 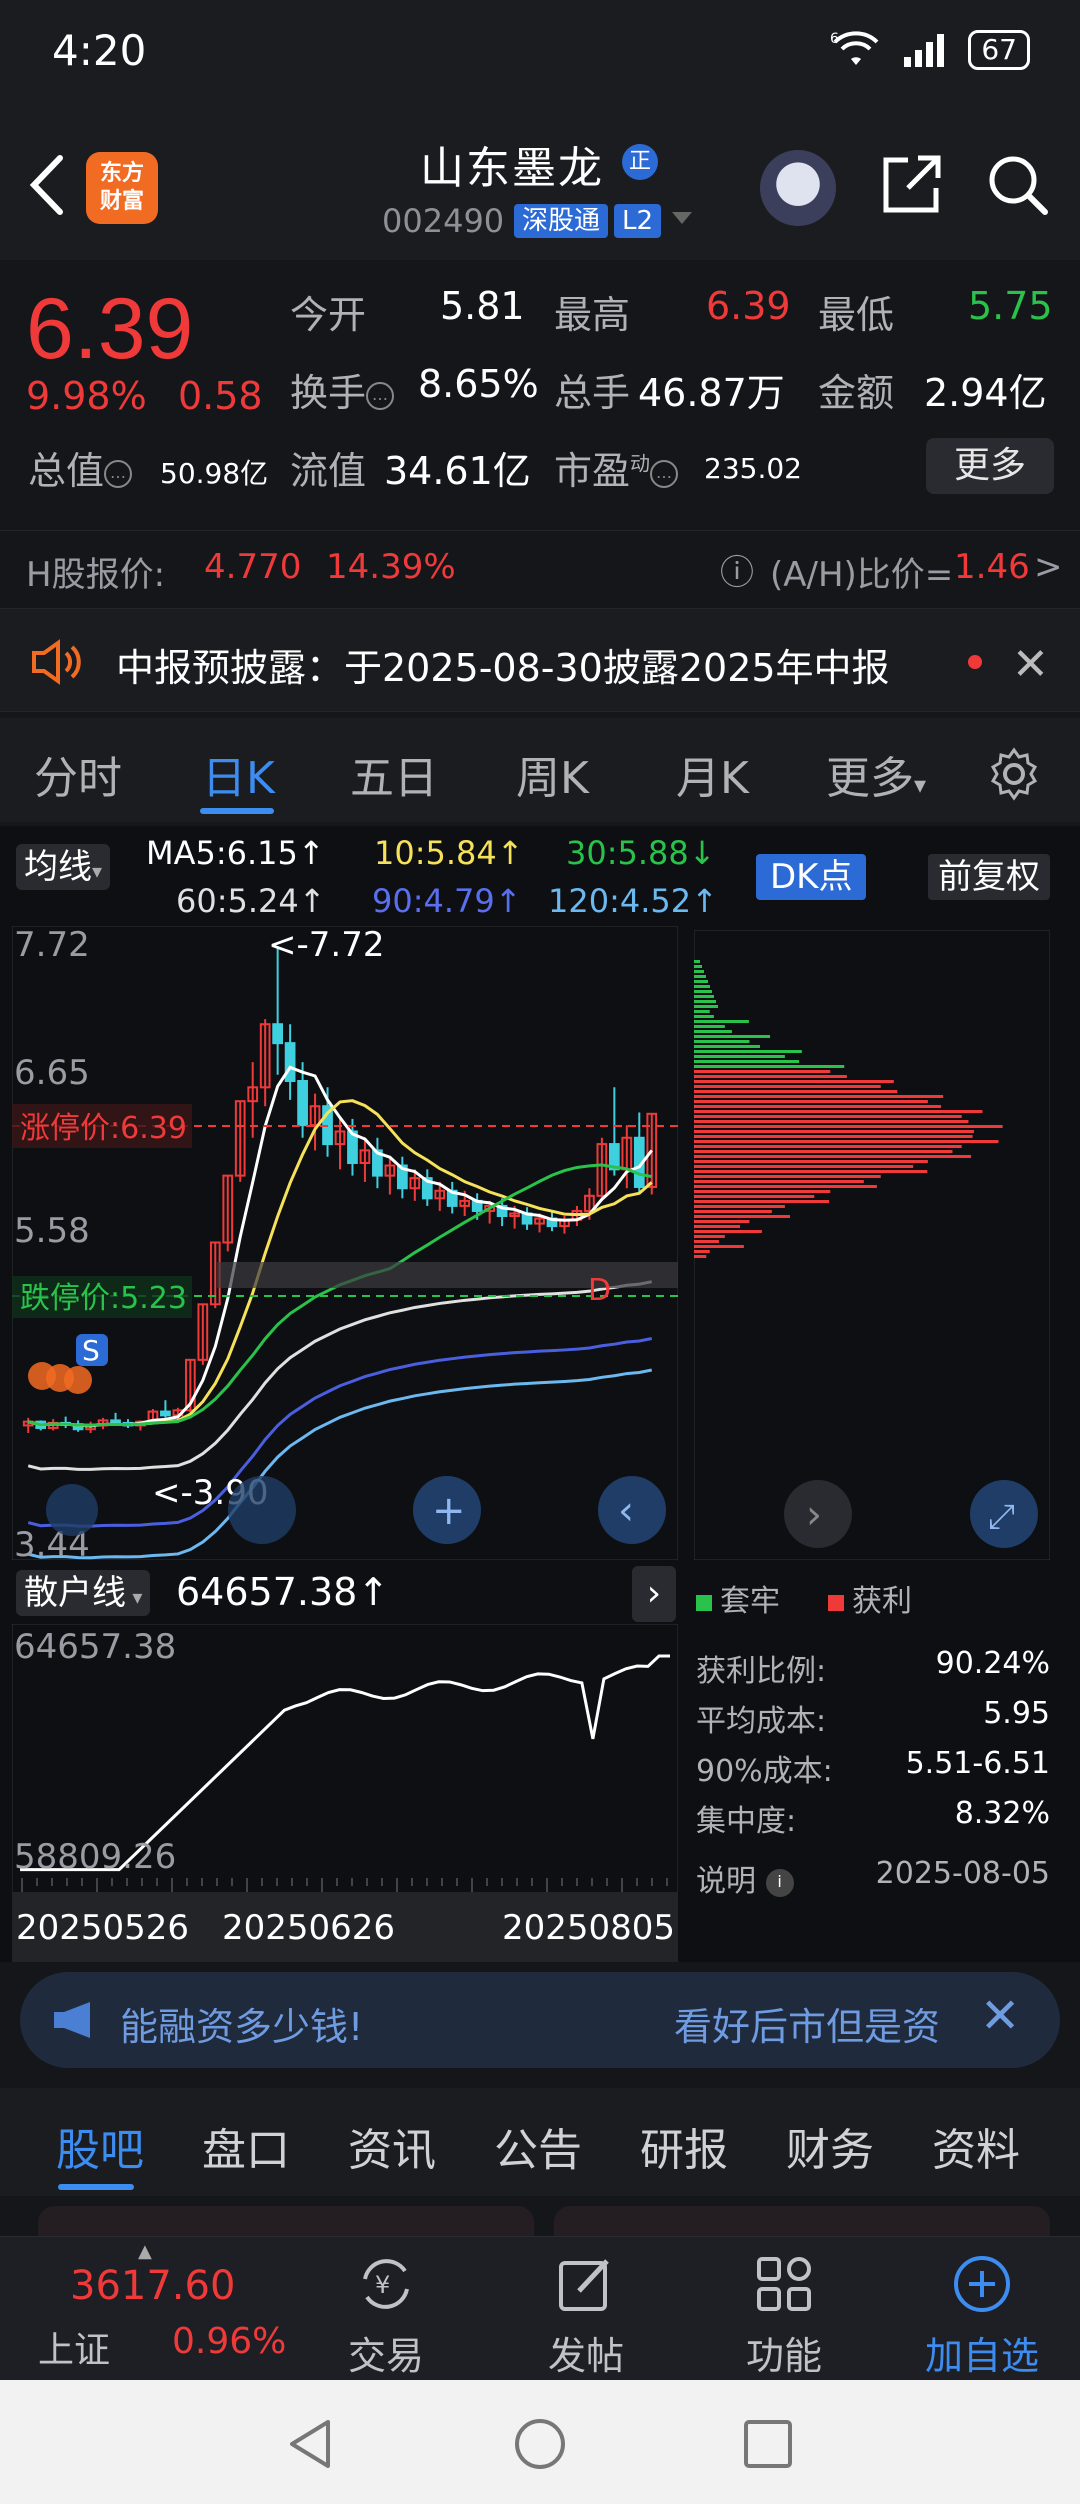 What do you see at coordinates (238, 774) in the screenshot?
I see `tab-daily-k: 日K` at bounding box center [238, 774].